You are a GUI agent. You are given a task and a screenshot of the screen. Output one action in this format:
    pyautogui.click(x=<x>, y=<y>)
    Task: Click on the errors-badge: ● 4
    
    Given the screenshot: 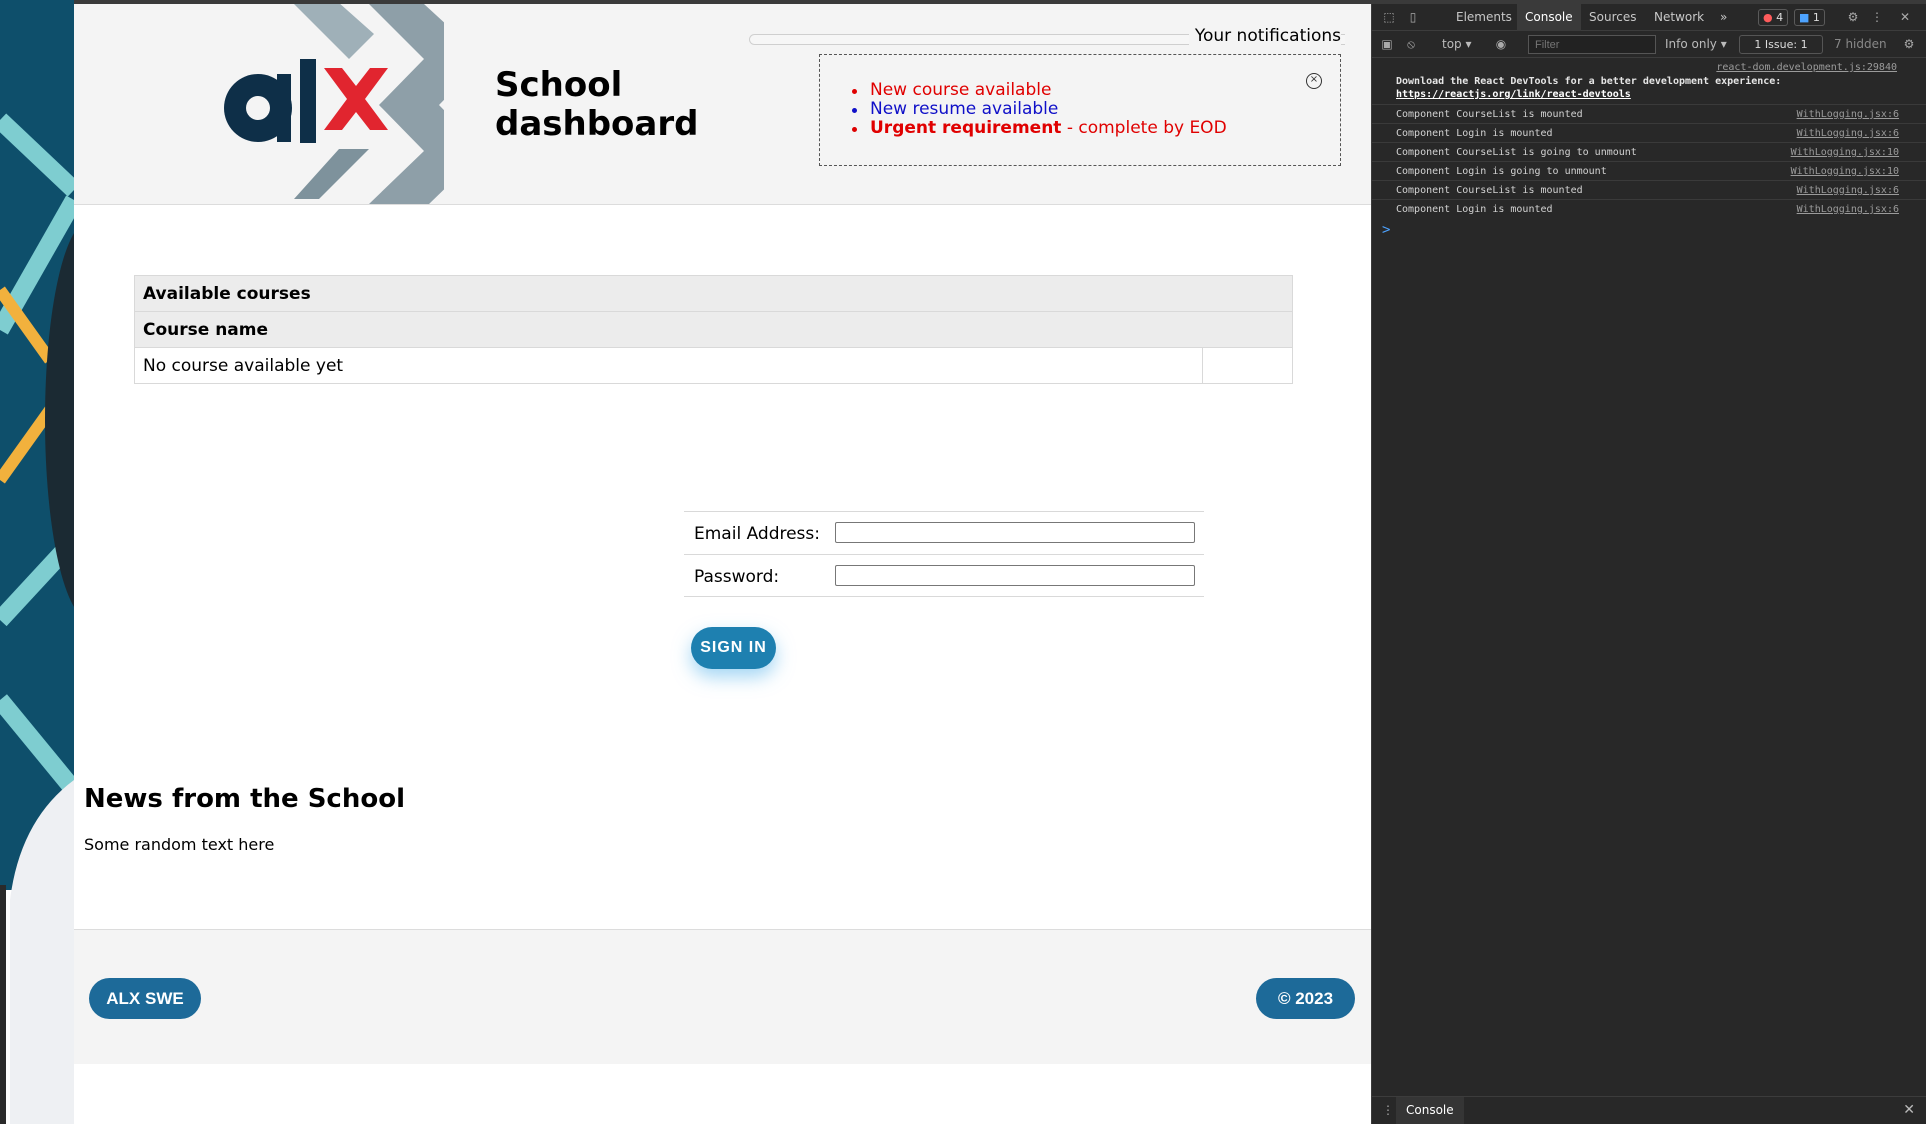 What is the action you would take?
    pyautogui.click(x=1773, y=17)
    